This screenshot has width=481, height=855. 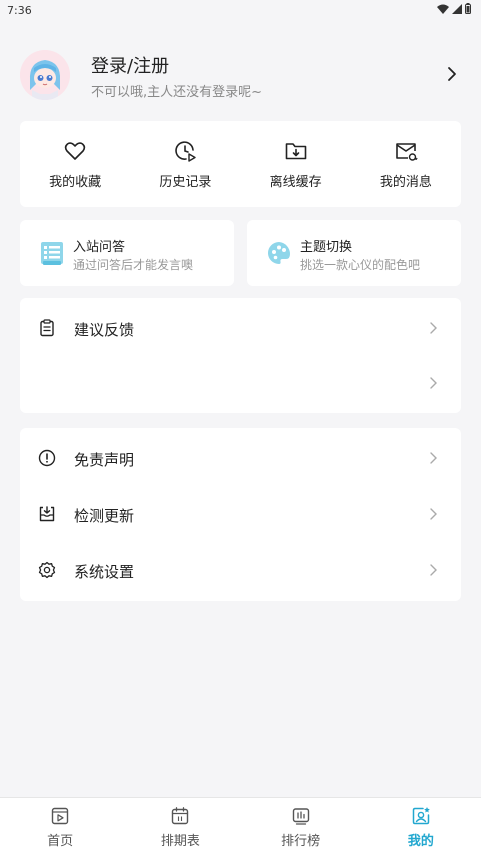 What do you see at coordinates (19, 10) in the screenshot?
I see `status-time: 7:36` at bounding box center [19, 10].